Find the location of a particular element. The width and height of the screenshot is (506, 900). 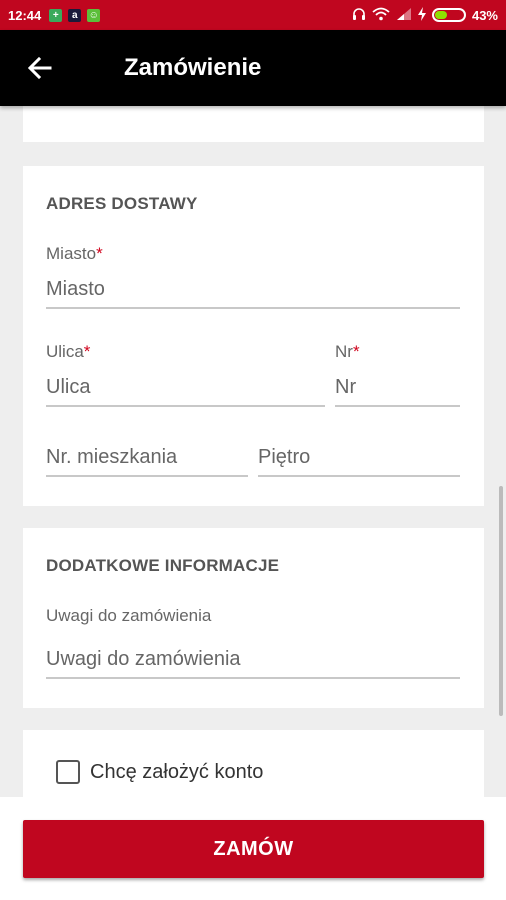

city-label: Miasto* is located at coordinates (74, 254).